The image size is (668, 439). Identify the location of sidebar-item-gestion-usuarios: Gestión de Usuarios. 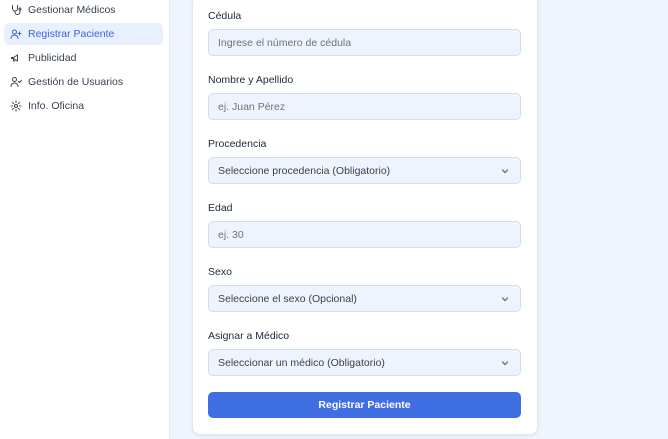
(83, 82).